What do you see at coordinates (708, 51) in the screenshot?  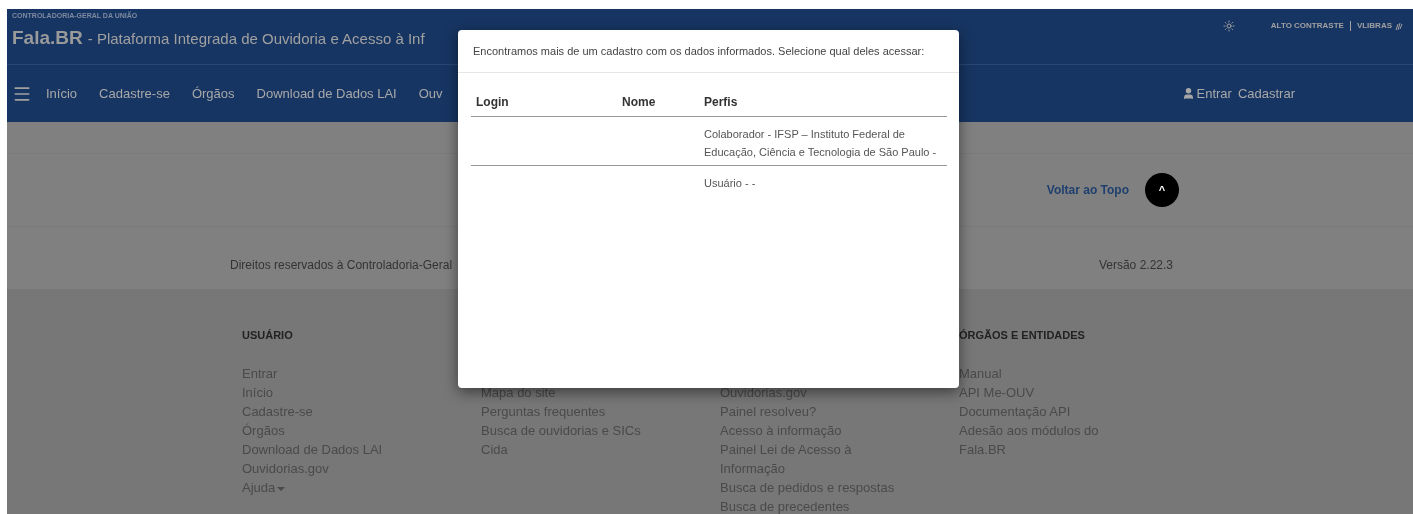 I see `dialog-message: Encontramos mais de um cadastro com os dados informados. Selecione qual deles acessar:` at bounding box center [708, 51].